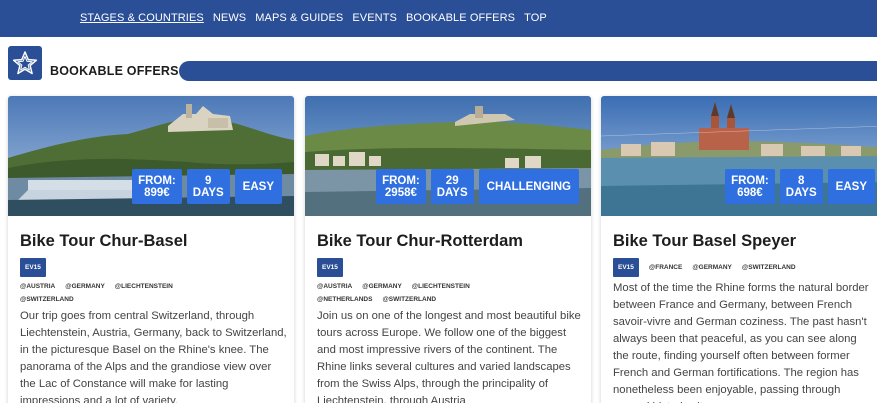 The image size is (877, 403). What do you see at coordinates (448, 156) in the screenshot?
I see `offer-image: FROM: 2958€ 29 DAYS CHALLENGING` at bounding box center [448, 156].